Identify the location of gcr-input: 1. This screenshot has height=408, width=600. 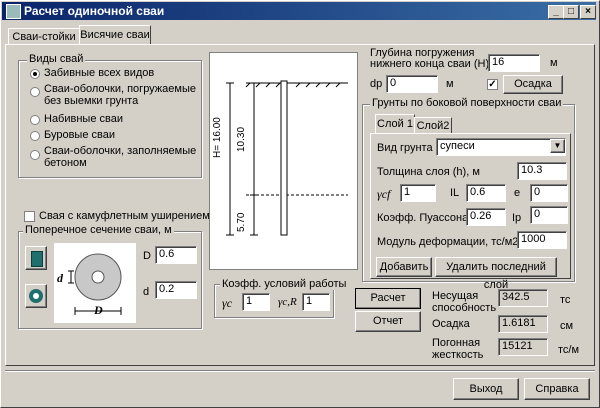
(316, 302).